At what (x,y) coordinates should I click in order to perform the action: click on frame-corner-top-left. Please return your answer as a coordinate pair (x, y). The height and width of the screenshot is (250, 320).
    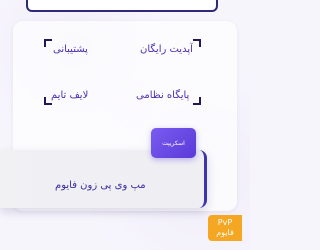
    Looking at the image, I should click on (48, 43).